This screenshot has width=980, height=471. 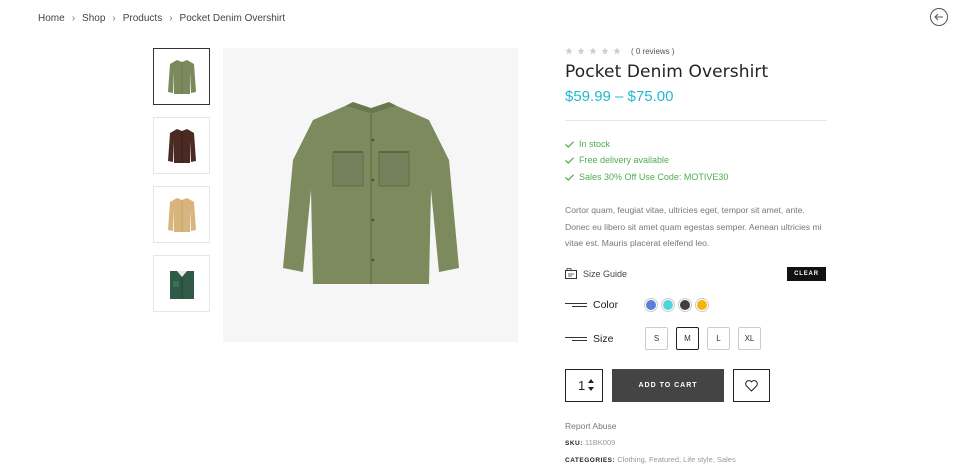 I want to click on sku-label: SKU:, so click(x=574, y=443).